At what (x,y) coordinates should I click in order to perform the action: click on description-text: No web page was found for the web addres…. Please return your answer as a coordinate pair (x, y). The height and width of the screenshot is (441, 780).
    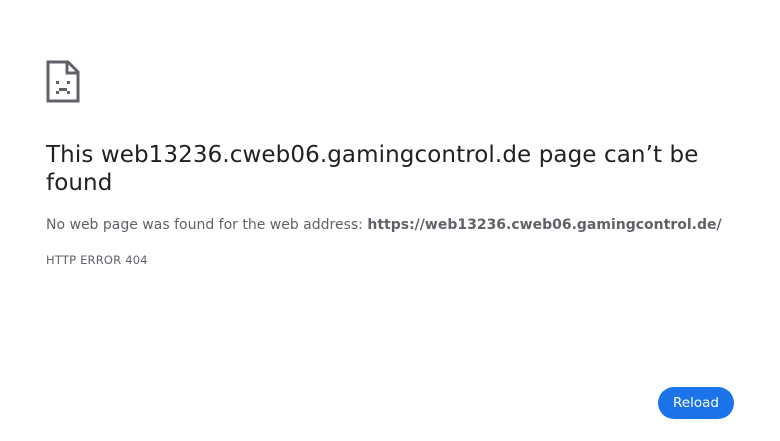
    Looking at the image, I should click on (207, 225).